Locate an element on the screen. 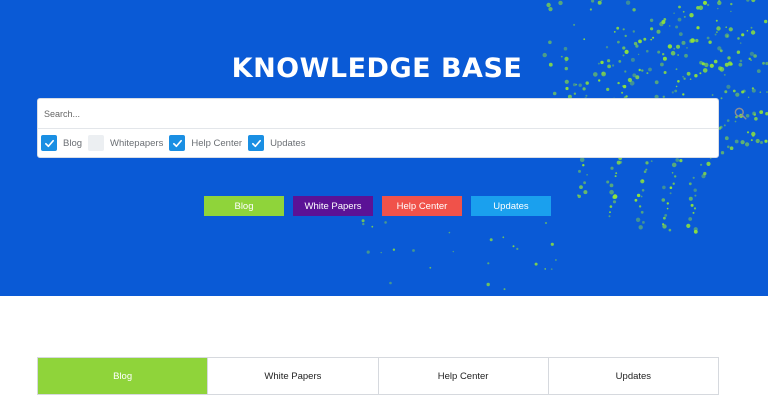 The height and width of the screenshot is (409, 768). checkbox-whitepapers is located at coordinates (96, 143).